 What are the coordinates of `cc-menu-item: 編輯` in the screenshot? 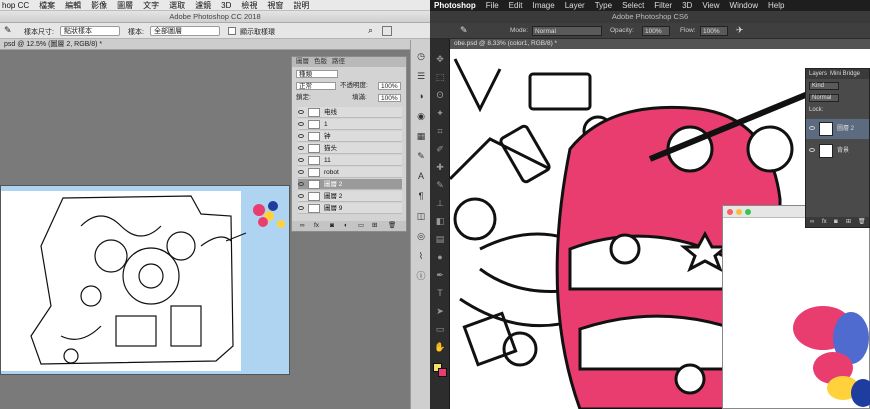 It's located at (73, 5).